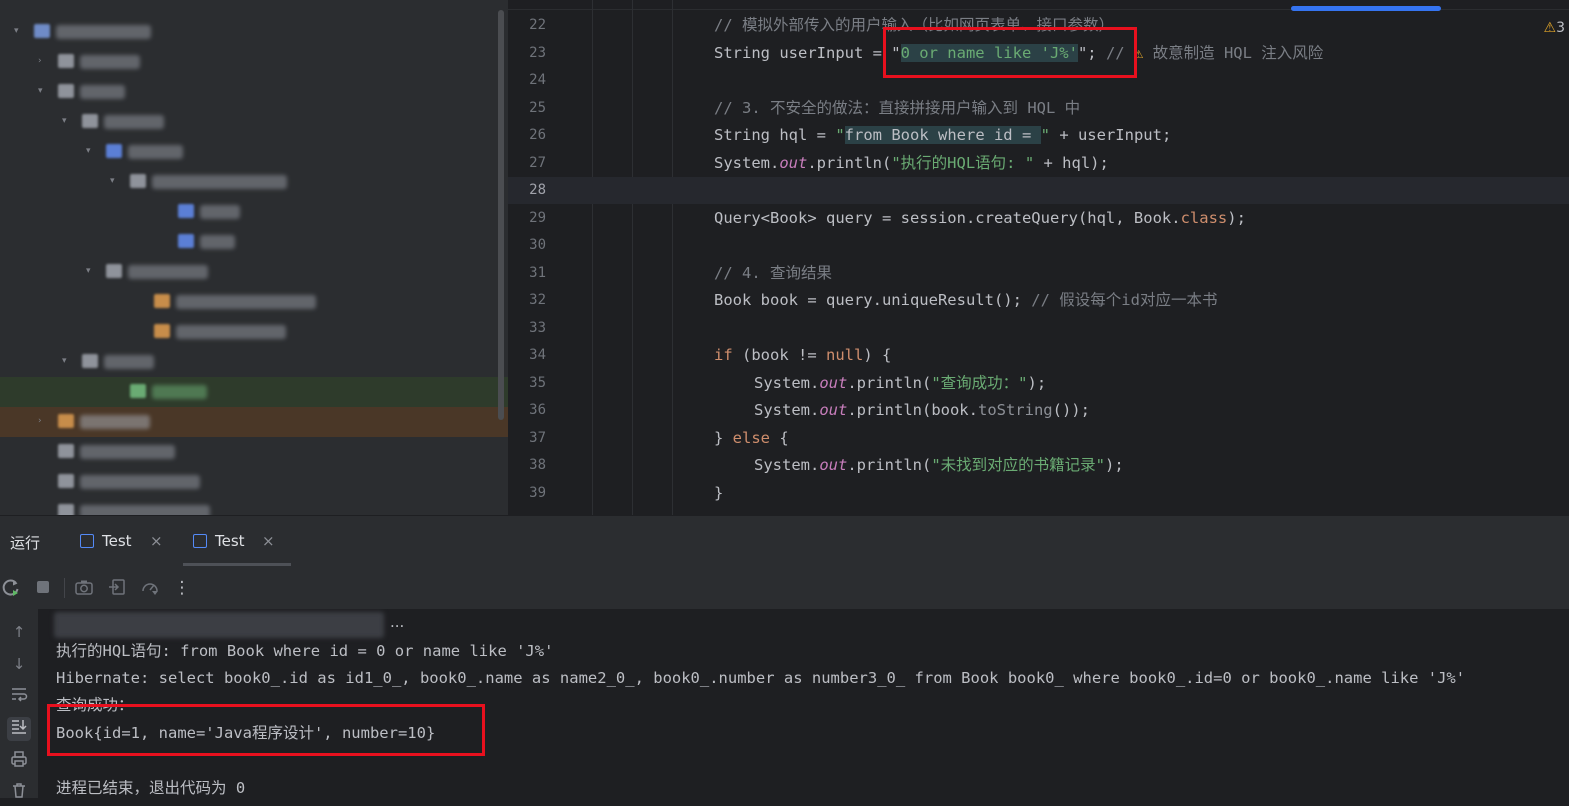  What do you see at coordinates (527, 273) in the screenshot?
I see `line-number: 31` at bounding box center [527, 273].